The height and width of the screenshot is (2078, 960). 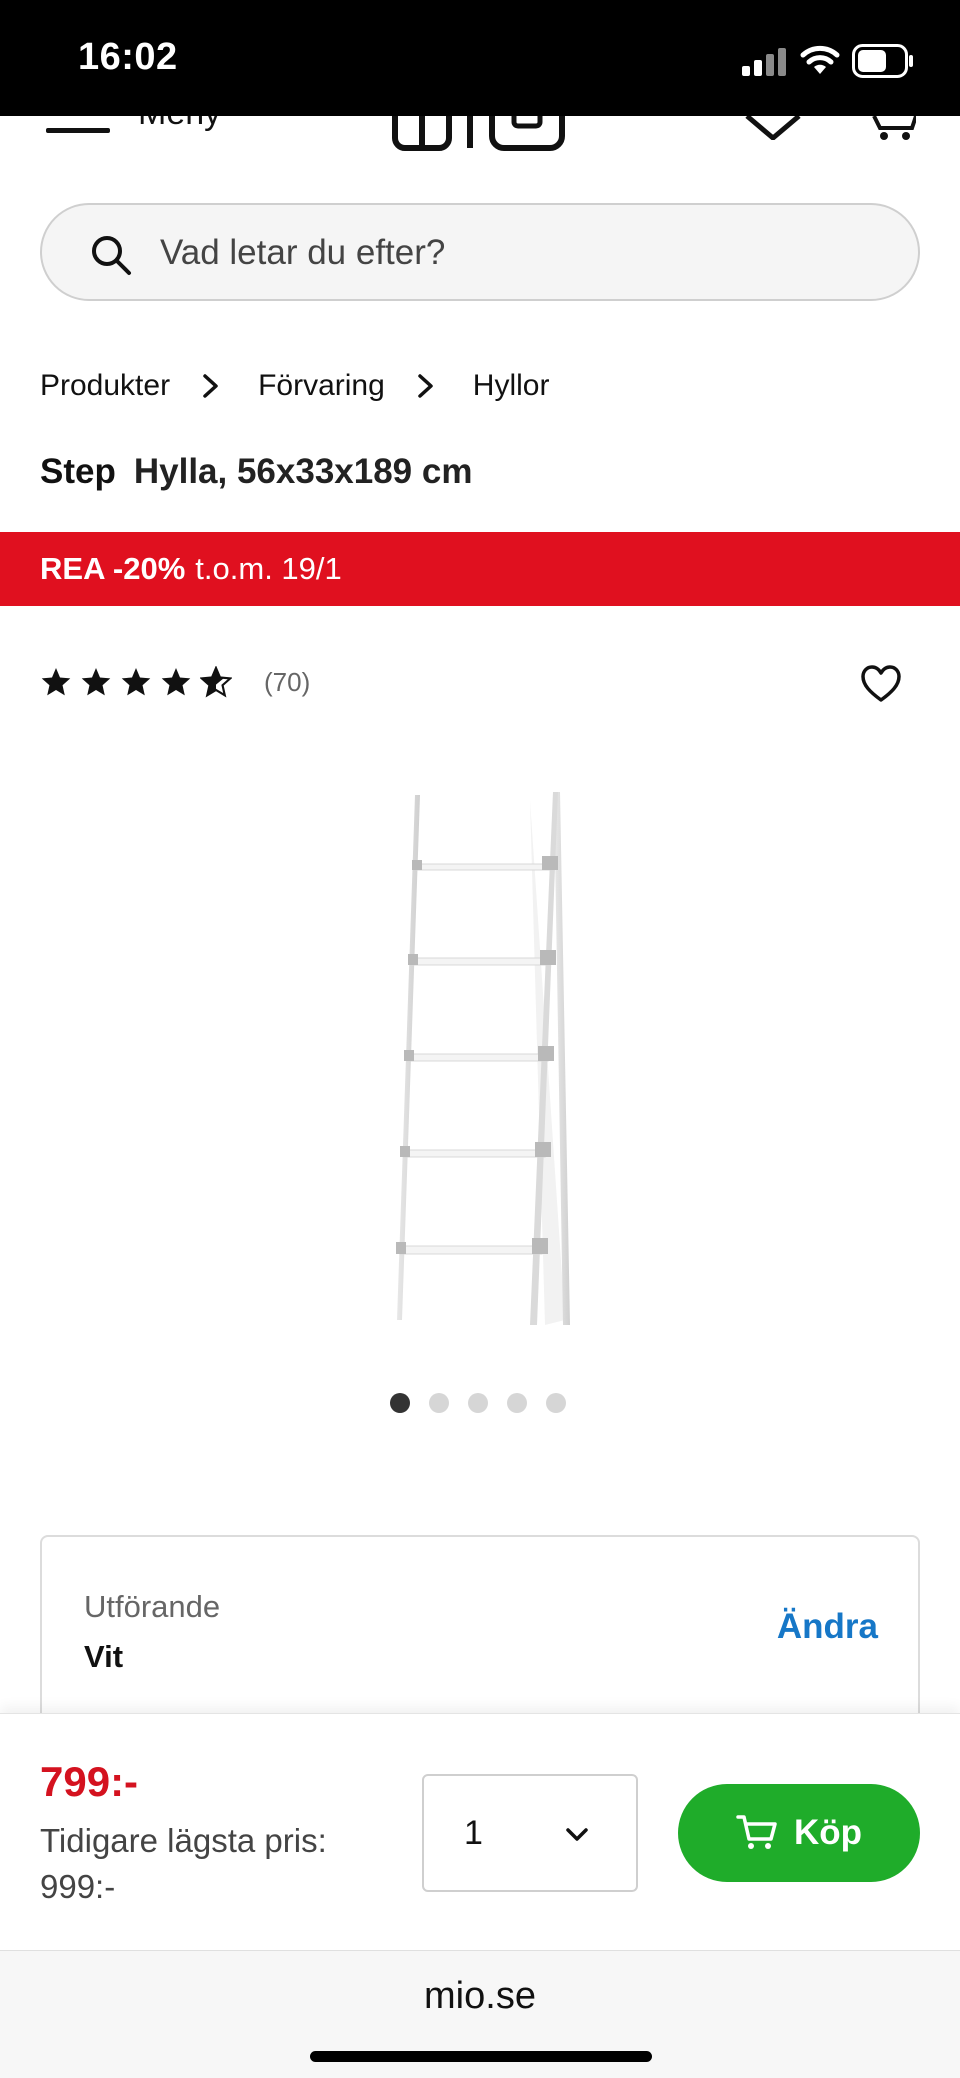 What do you see at coordinates (78, 136) in the screenshot?
I see `menu-icon` at bounding box center [78, 136].